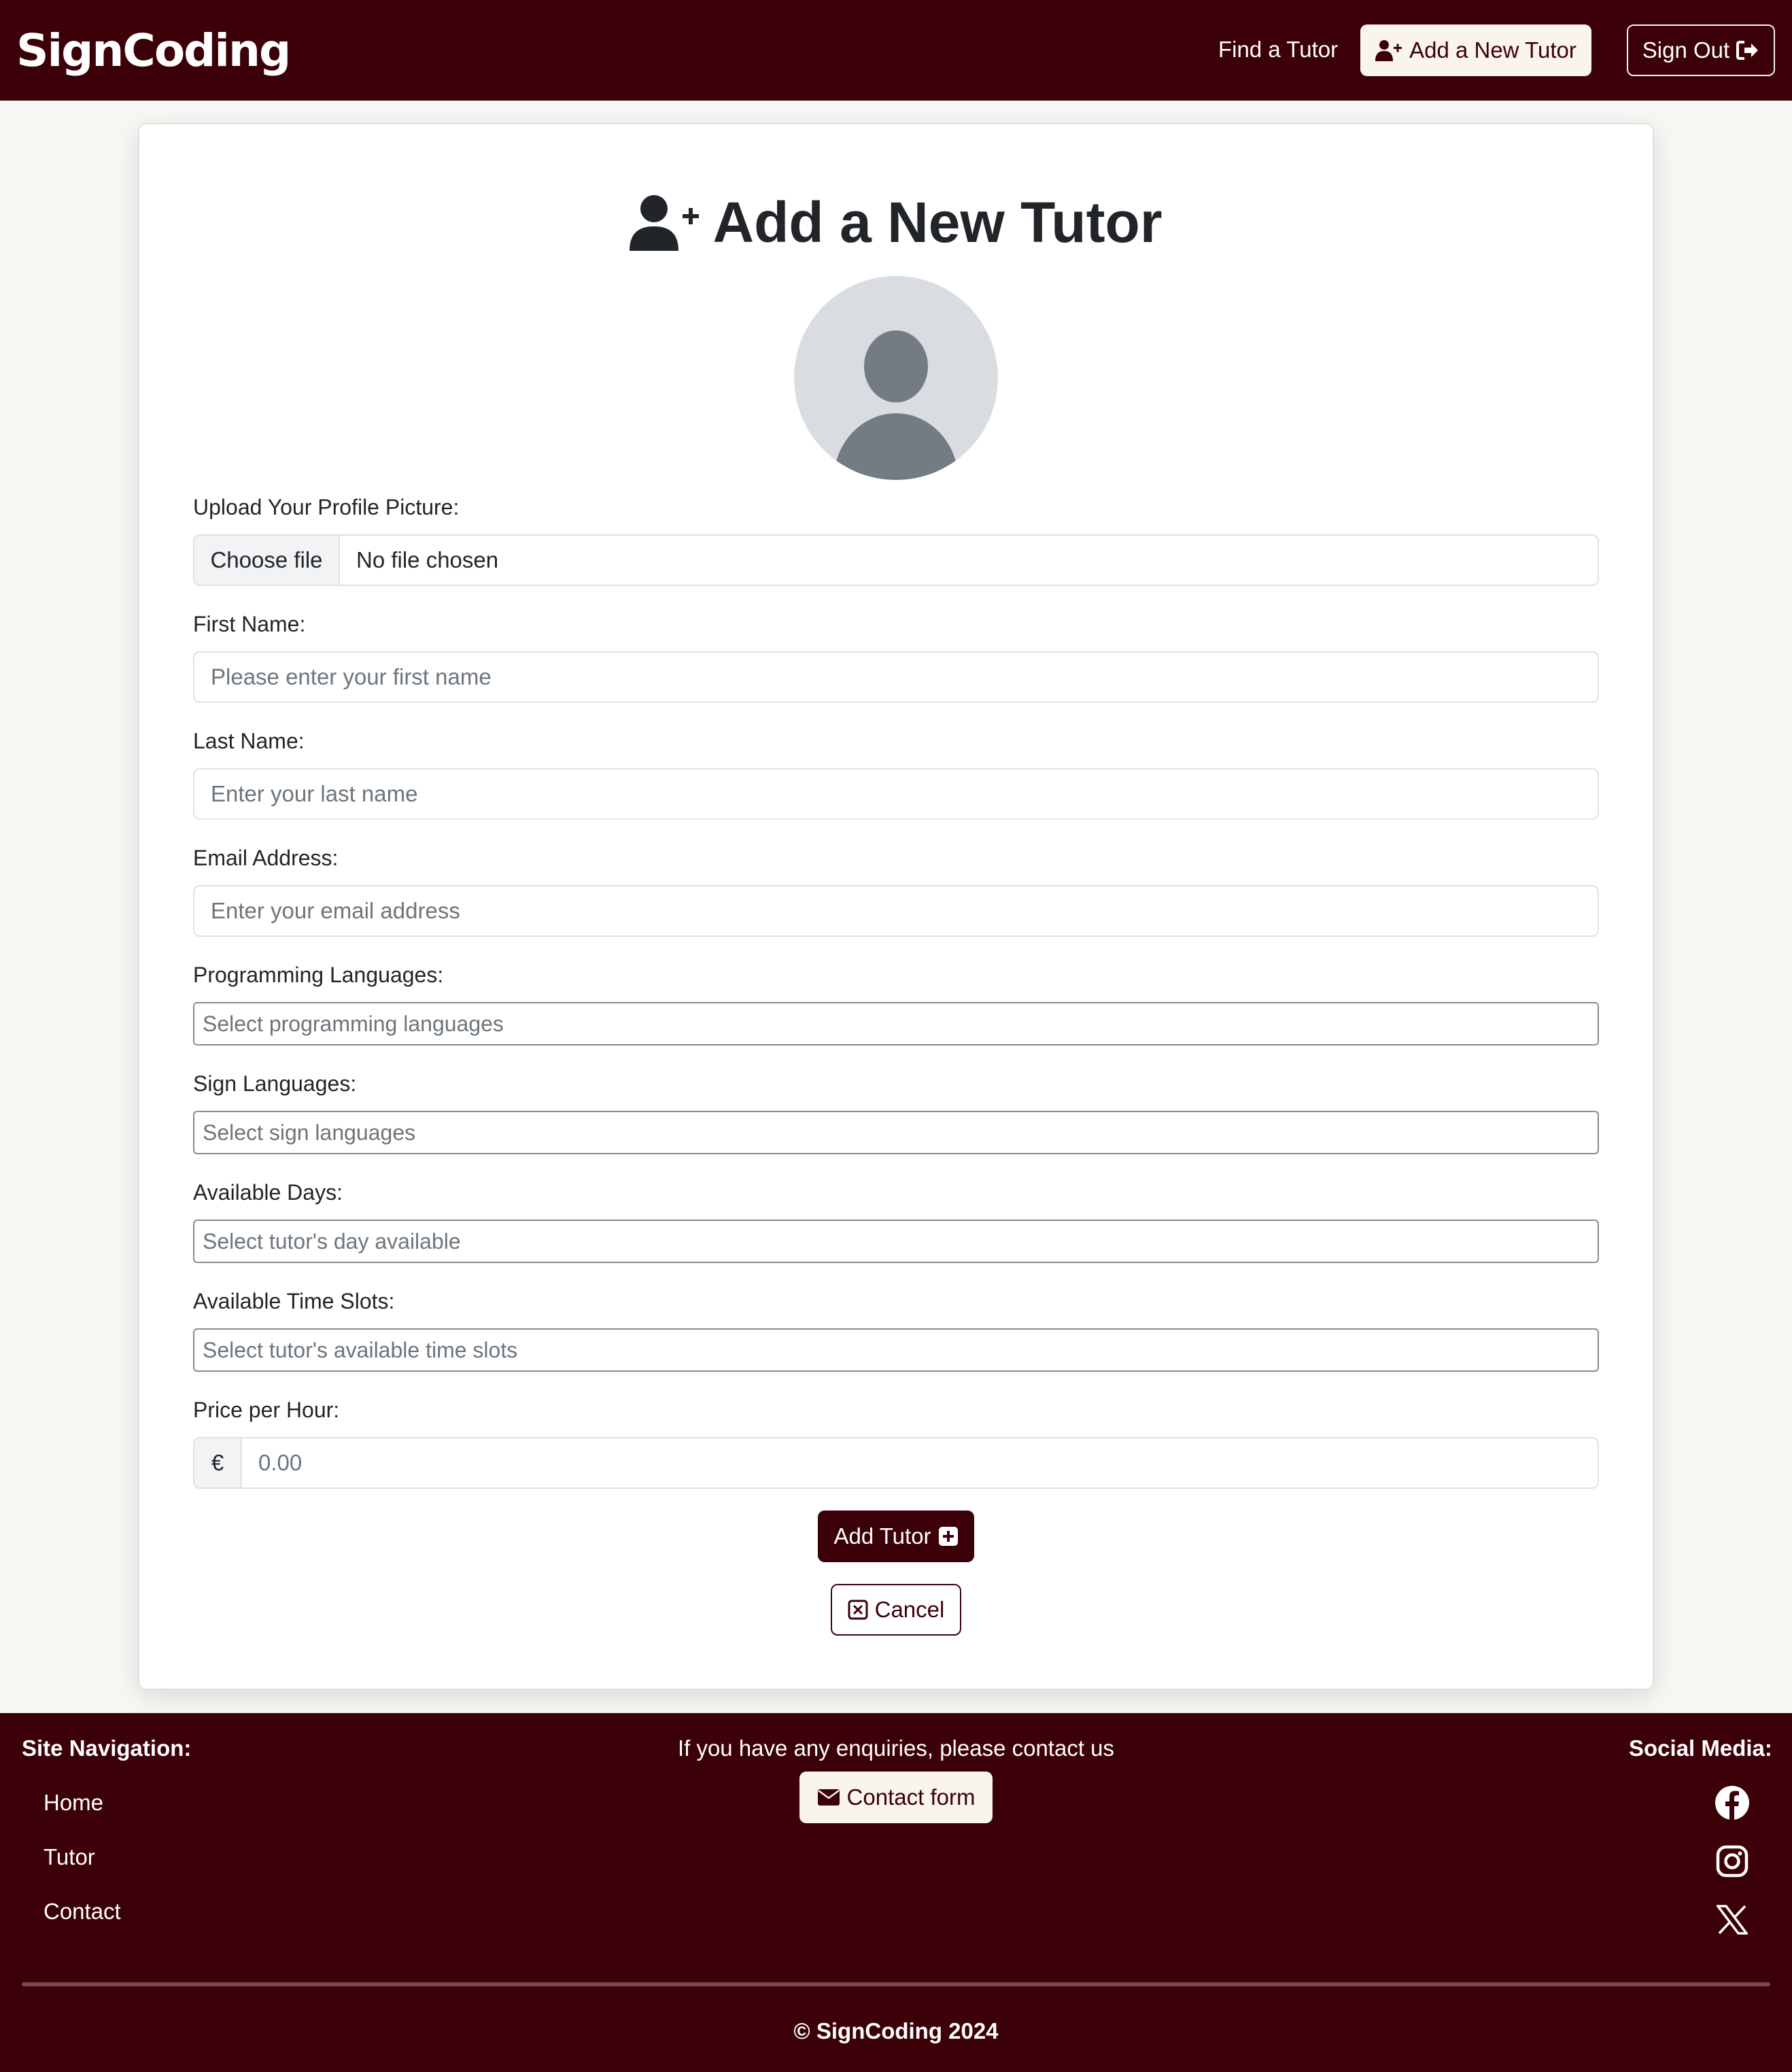 The width and height of the screenshot is (1792, 2072). What do you see at coordinates (896, 405) in the screenshot?
I see `user-silhouette-icon` at bounding box center [896, 405].